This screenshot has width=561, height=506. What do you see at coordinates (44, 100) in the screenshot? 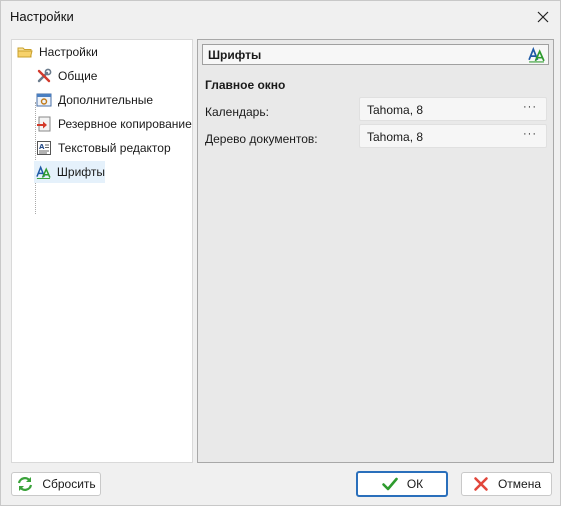
I see `settings-window-icon` at bounding box center [44, 100].